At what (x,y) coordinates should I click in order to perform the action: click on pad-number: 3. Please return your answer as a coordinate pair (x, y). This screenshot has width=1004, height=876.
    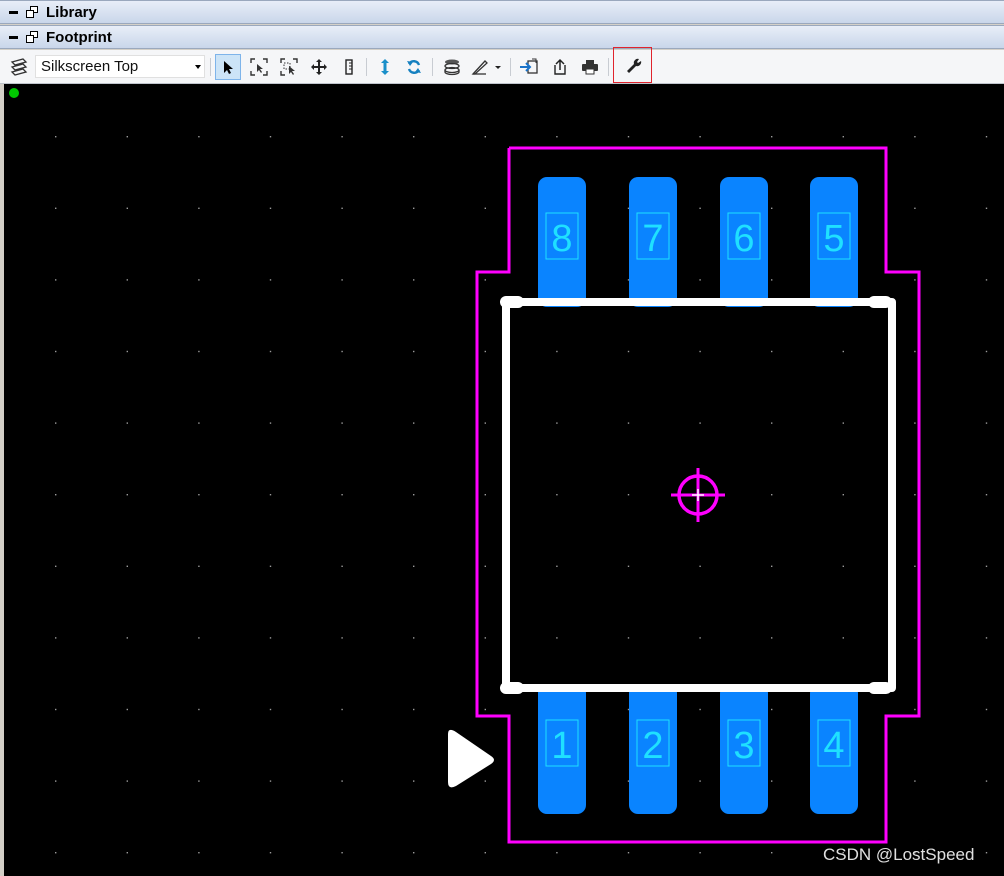
    Looking at the image, I should click on (743, 746).